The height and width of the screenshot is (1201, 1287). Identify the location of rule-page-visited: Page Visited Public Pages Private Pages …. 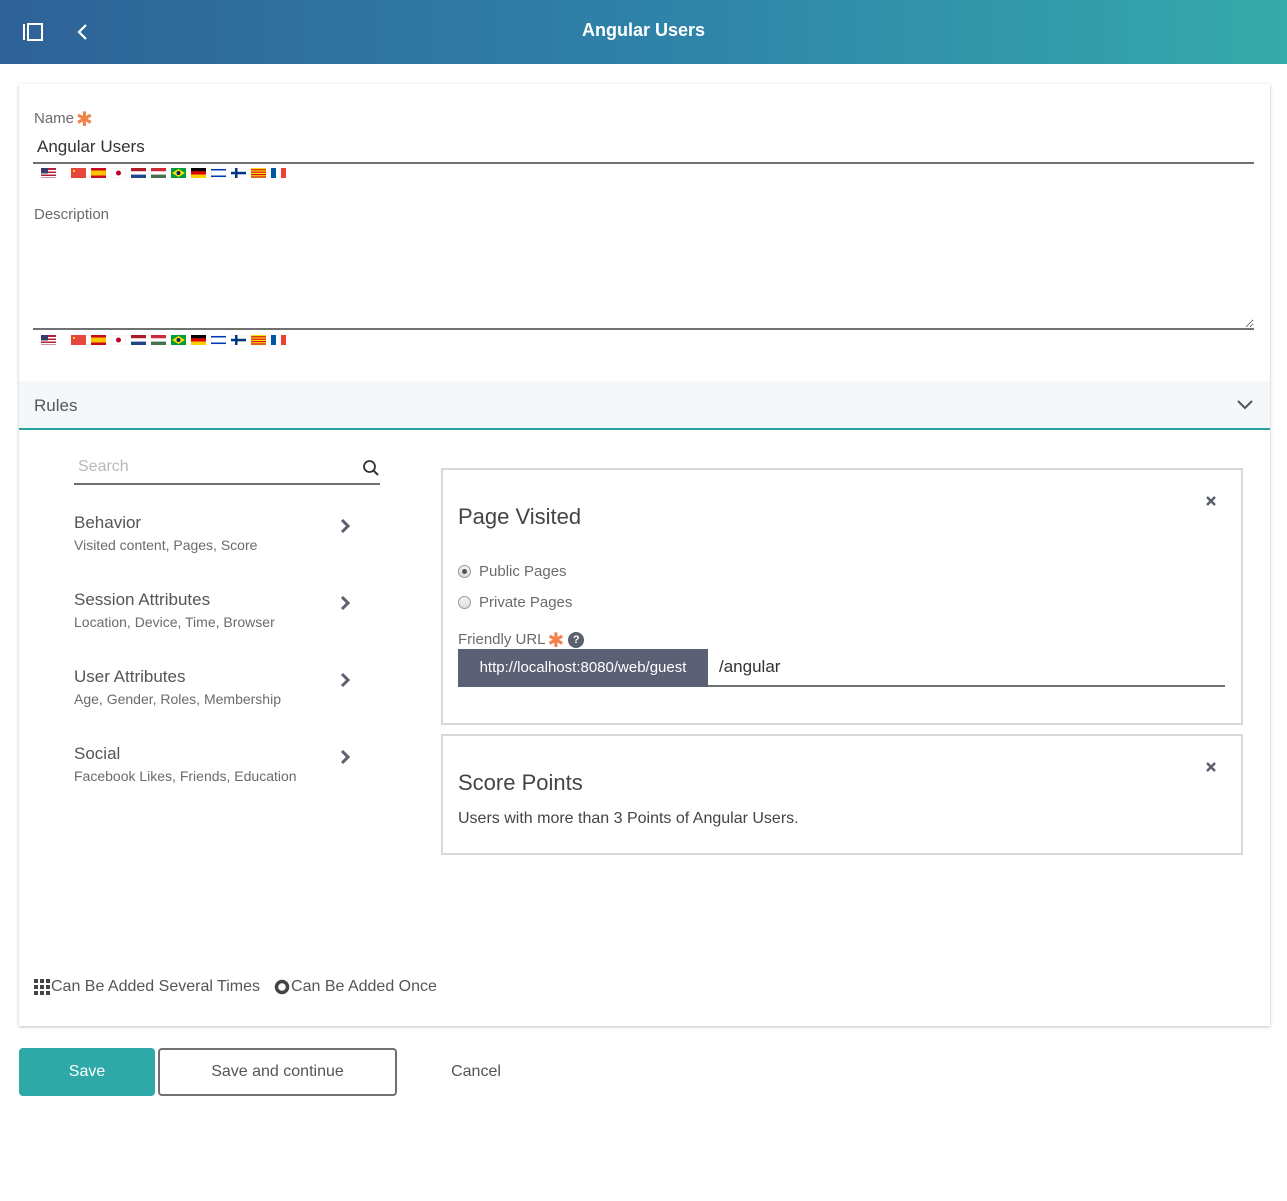
(842, 596).